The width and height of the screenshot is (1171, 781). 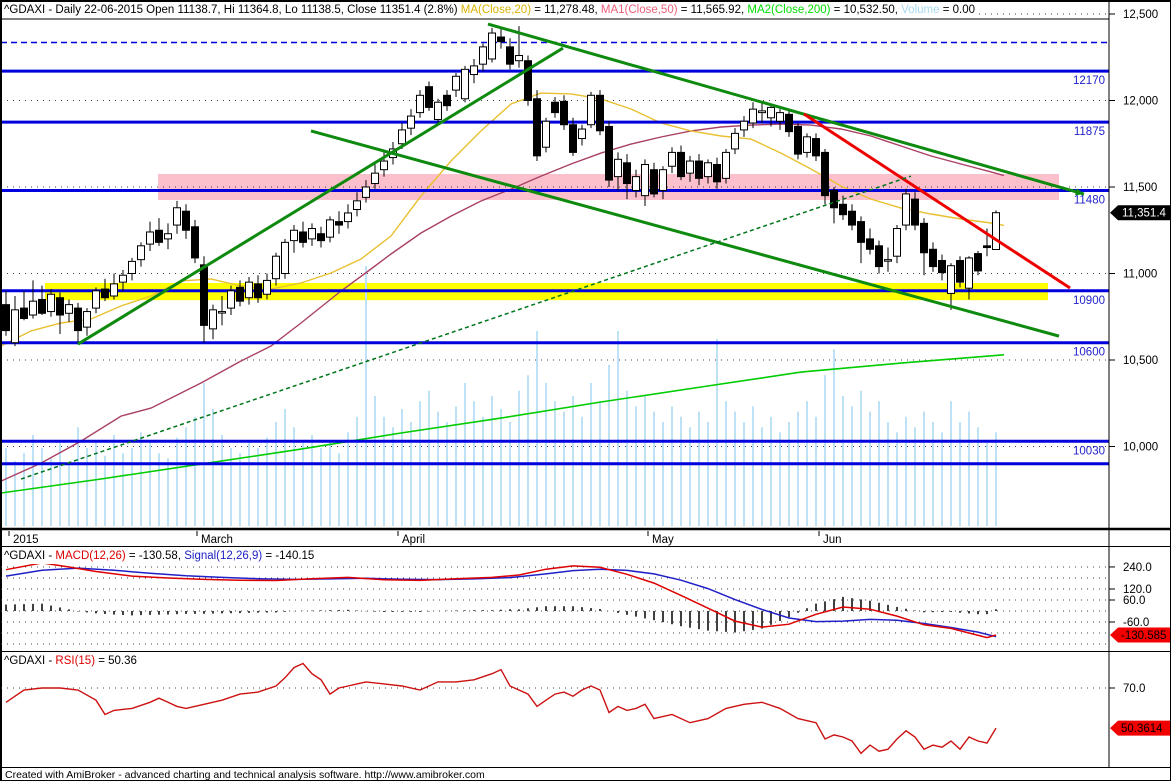 I want to click on title-segment: ^GDAXI -, so click(x=30, y=556).